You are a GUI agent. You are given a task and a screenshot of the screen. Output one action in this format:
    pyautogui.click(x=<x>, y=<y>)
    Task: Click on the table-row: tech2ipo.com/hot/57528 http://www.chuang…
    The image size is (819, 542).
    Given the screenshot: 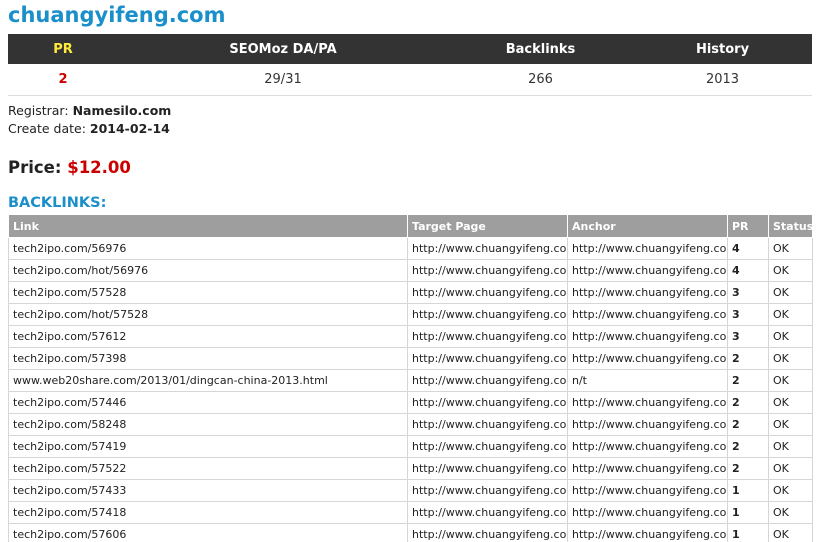 What is the action you would take?
    pyautogui.click(x=410, y=314)
    